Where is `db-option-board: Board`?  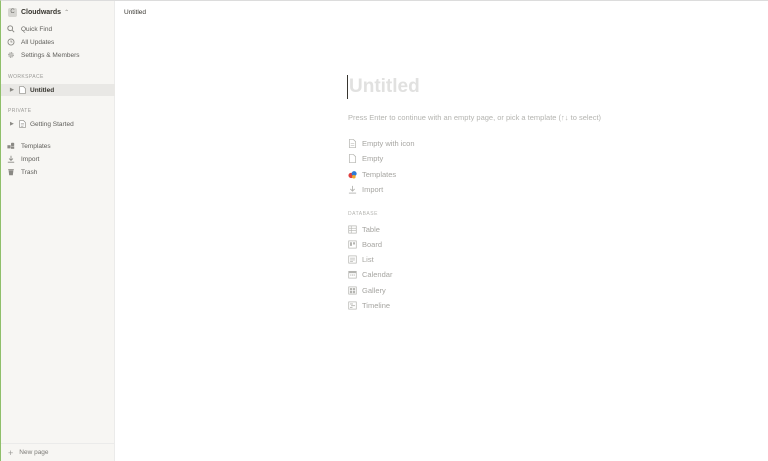
db-option-board: Board is located at coordinates (365, 244).